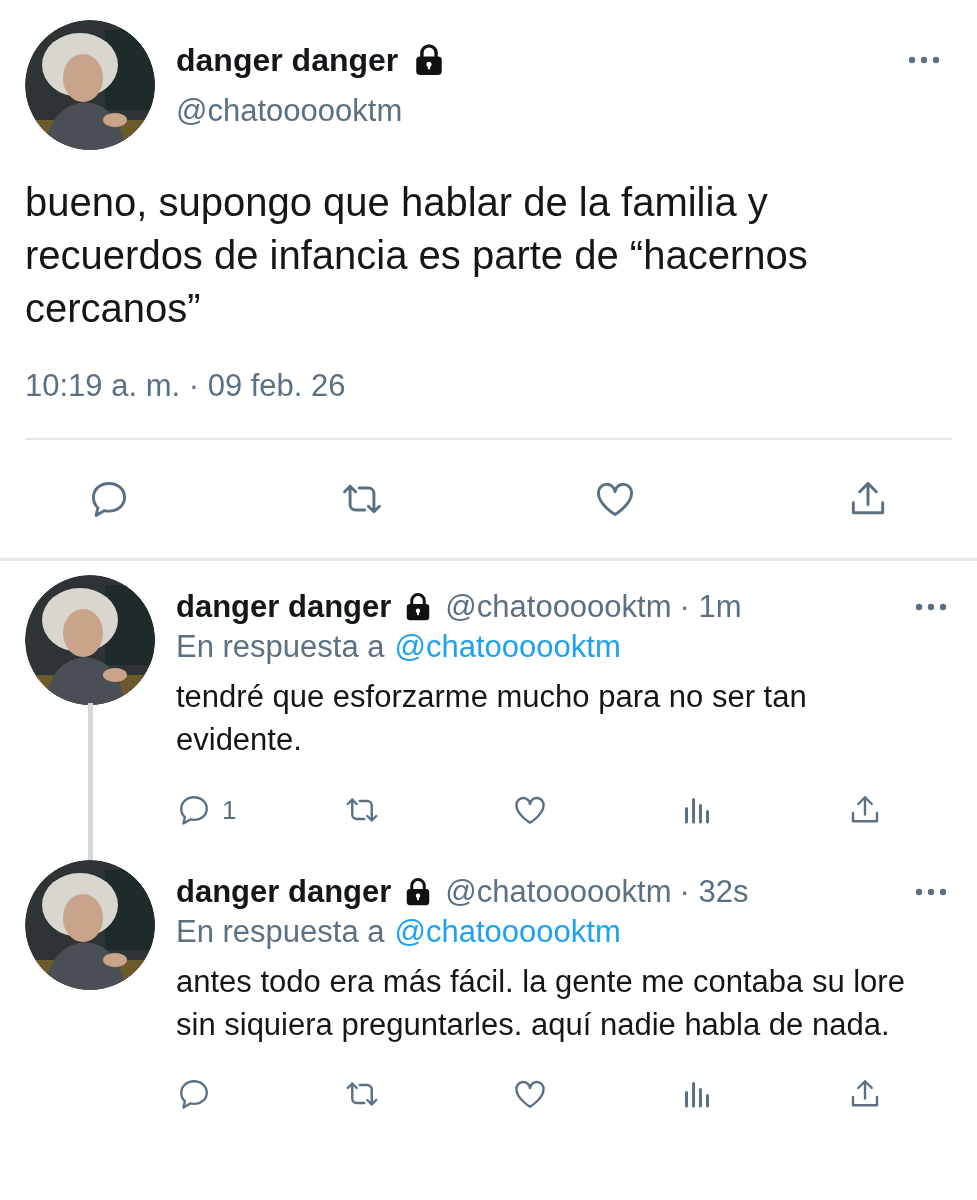  Describe the element at coordinates (229, 810) in the screenshot. I see `reply-count: 1` at that location.